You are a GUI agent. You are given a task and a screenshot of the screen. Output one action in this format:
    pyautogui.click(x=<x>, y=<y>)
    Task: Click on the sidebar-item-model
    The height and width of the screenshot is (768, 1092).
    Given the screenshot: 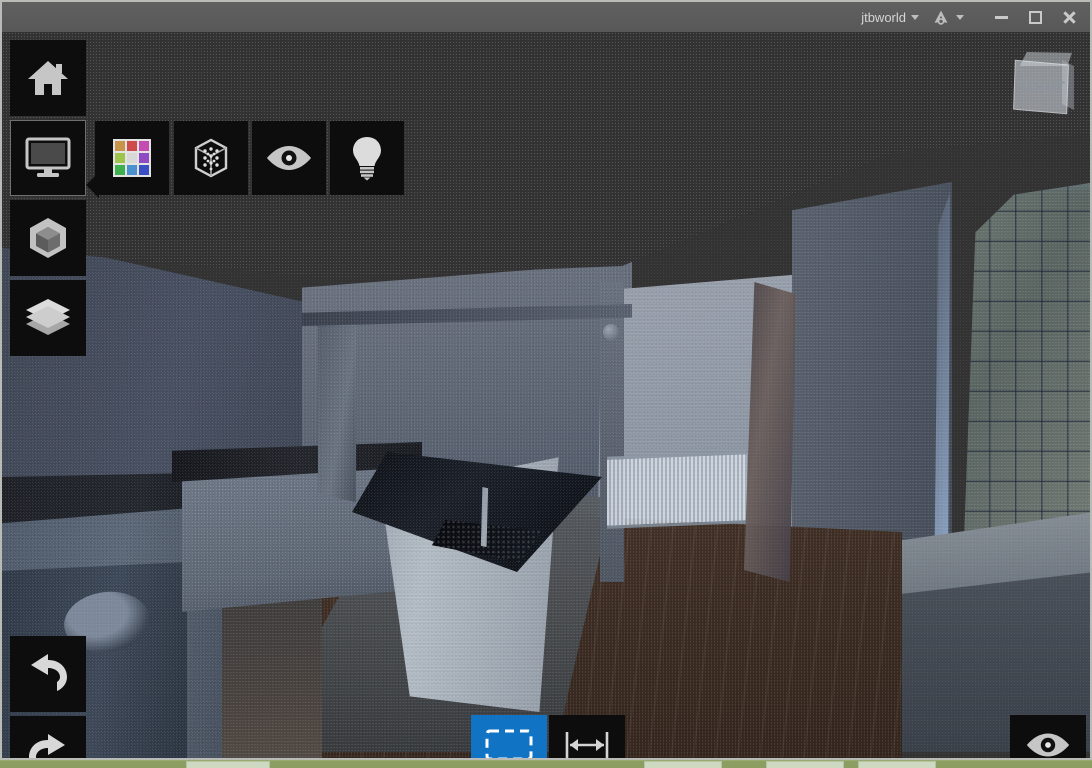 What is the action you would take?
    pyautogui.click(x=48, y=238)
    